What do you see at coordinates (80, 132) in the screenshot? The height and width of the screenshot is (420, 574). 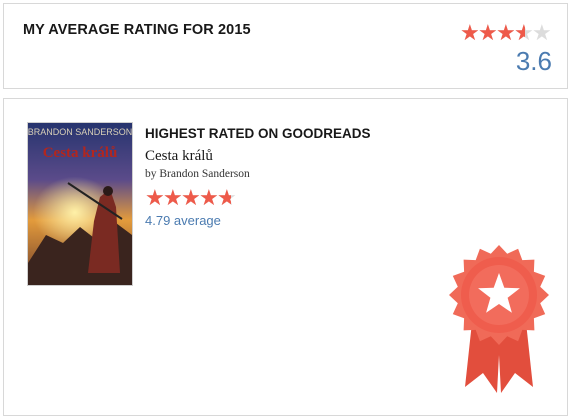 I see `cover-author-text: BRANDON SANDERSON` at bounding box center [80, 132].